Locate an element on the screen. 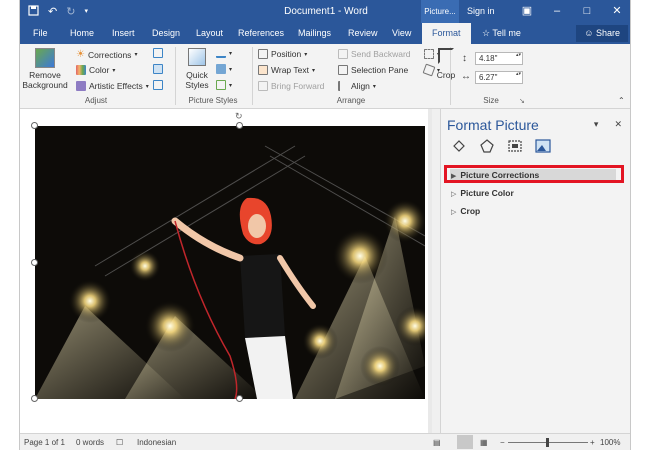  bring-forward-button: Bring Forward is located at coordinates (291, 86).